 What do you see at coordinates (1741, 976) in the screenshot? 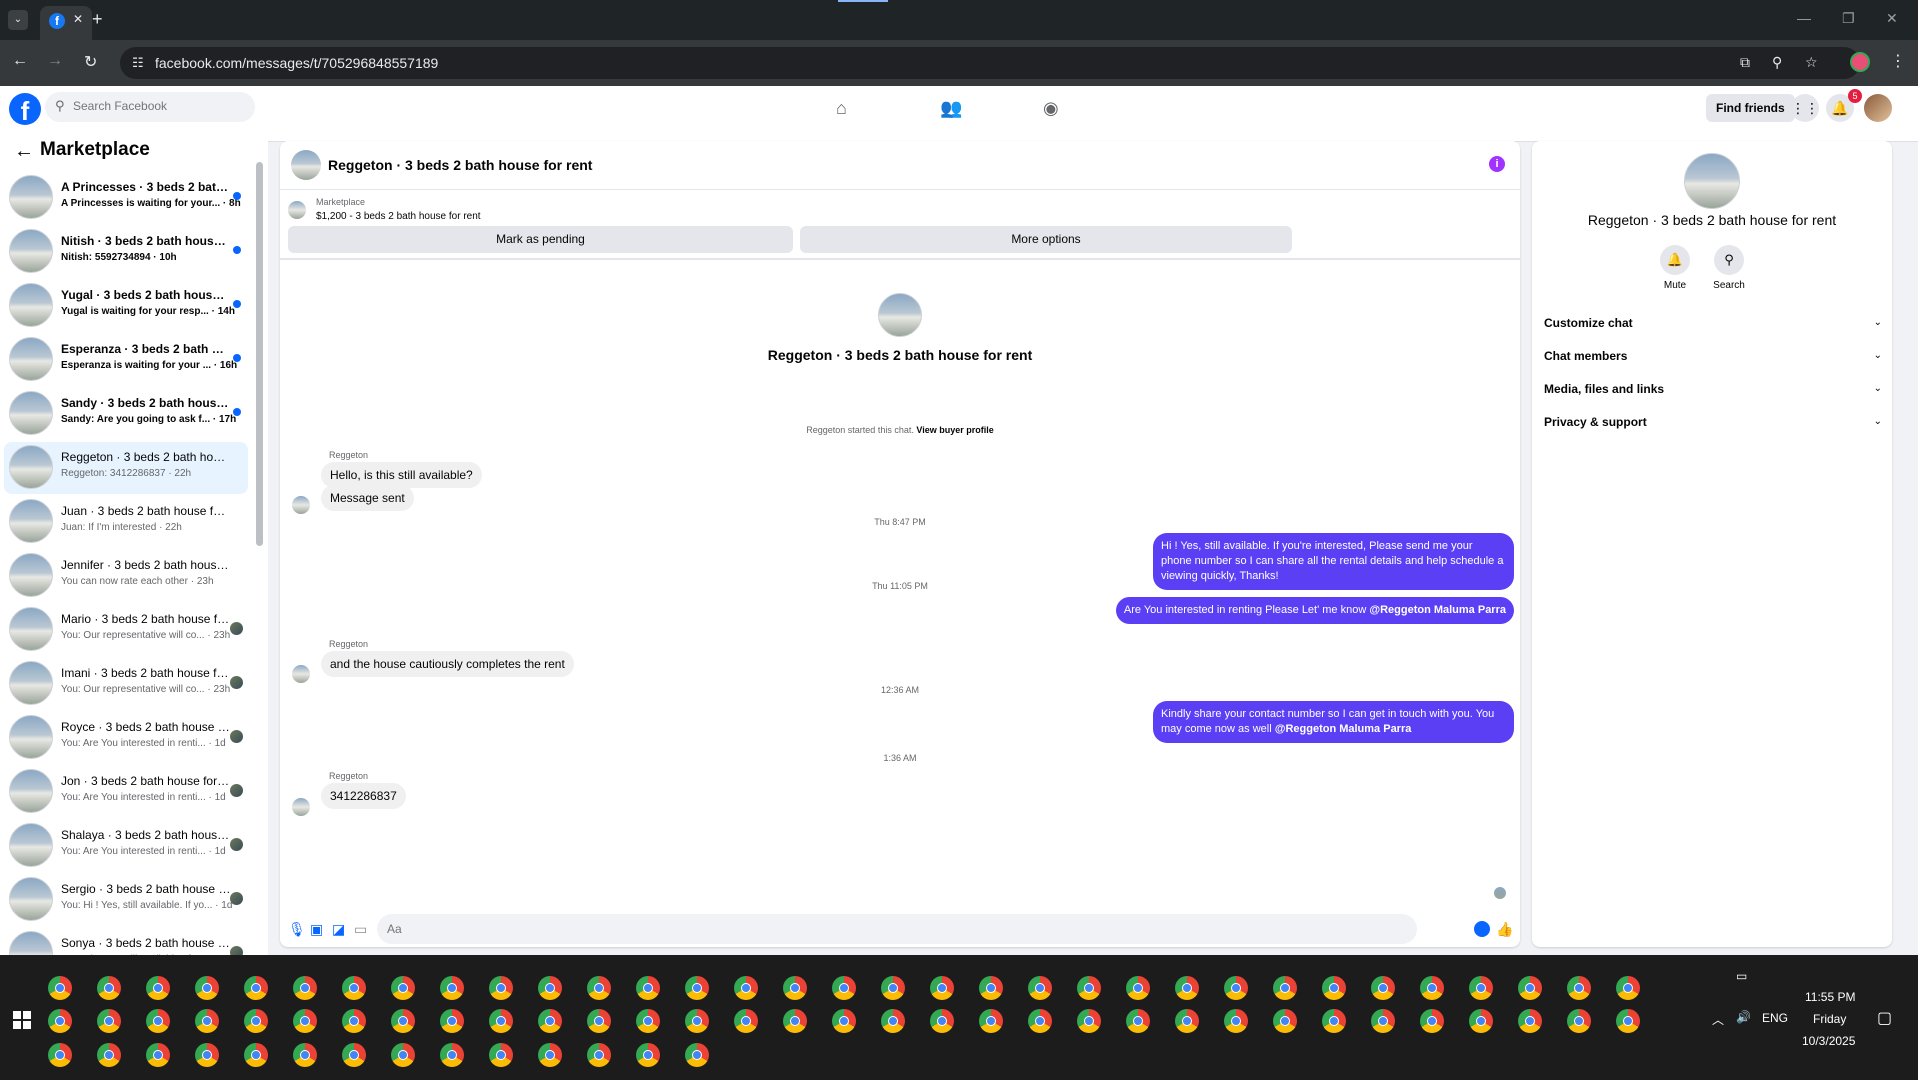
I see `display-icon: ▭` at bounding box center [1741, 976].